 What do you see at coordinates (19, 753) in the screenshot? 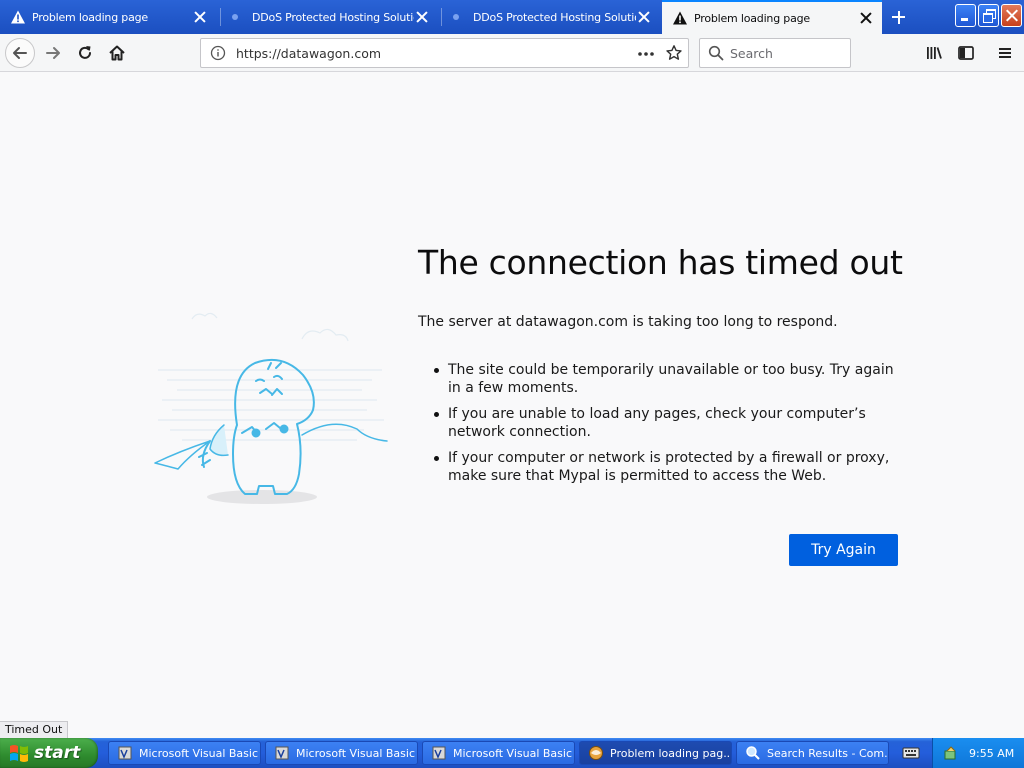
I see `windows-logo-icon` at bounding box center [19, 753].